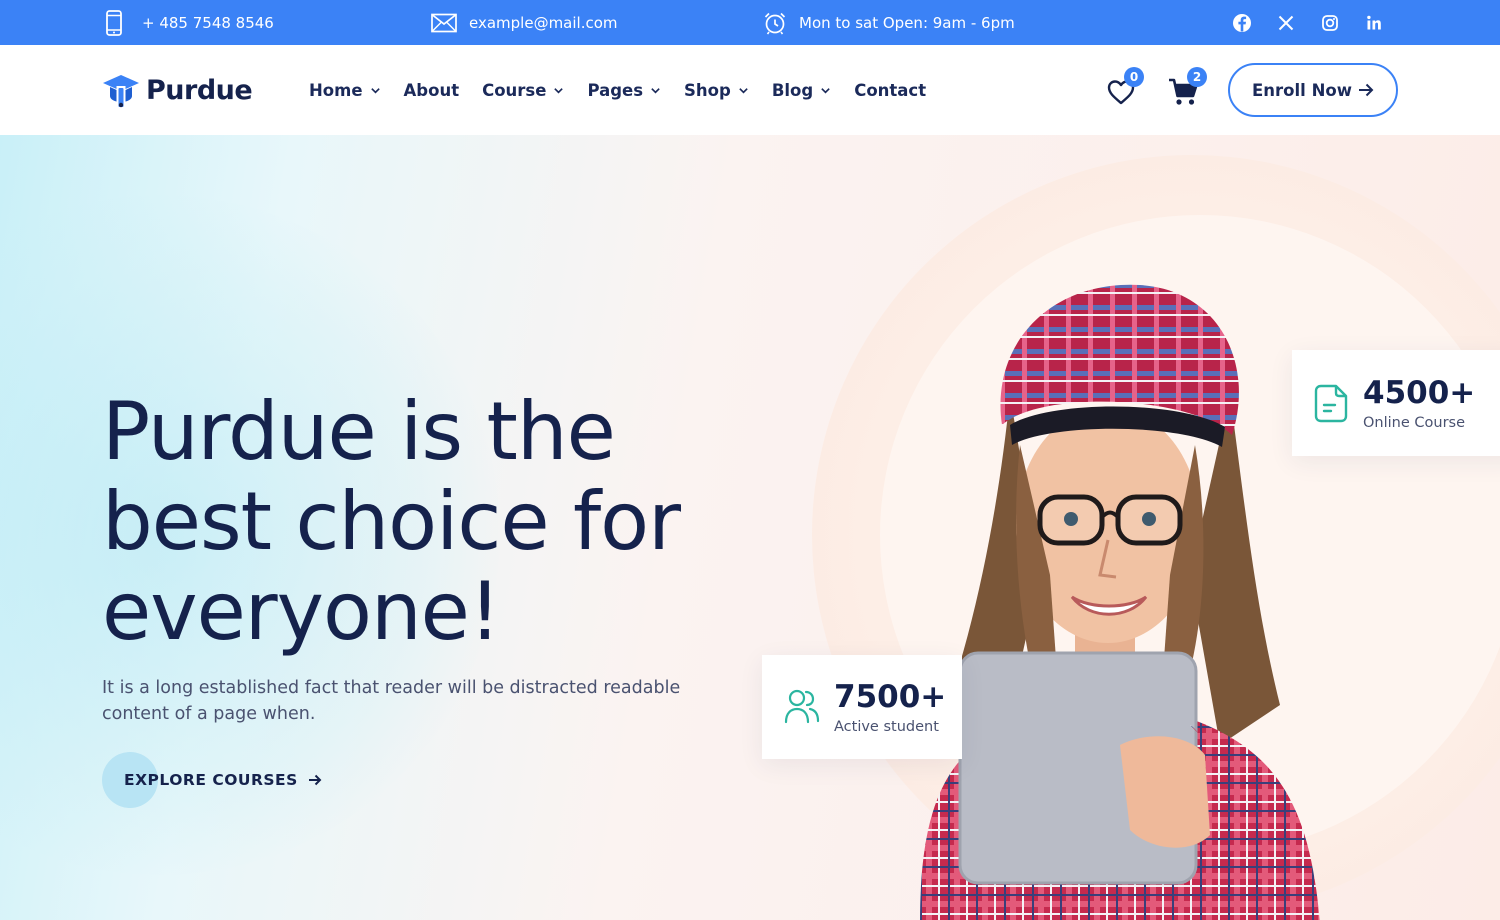  I want to click on nav-item-about: About, so click(432, 90).